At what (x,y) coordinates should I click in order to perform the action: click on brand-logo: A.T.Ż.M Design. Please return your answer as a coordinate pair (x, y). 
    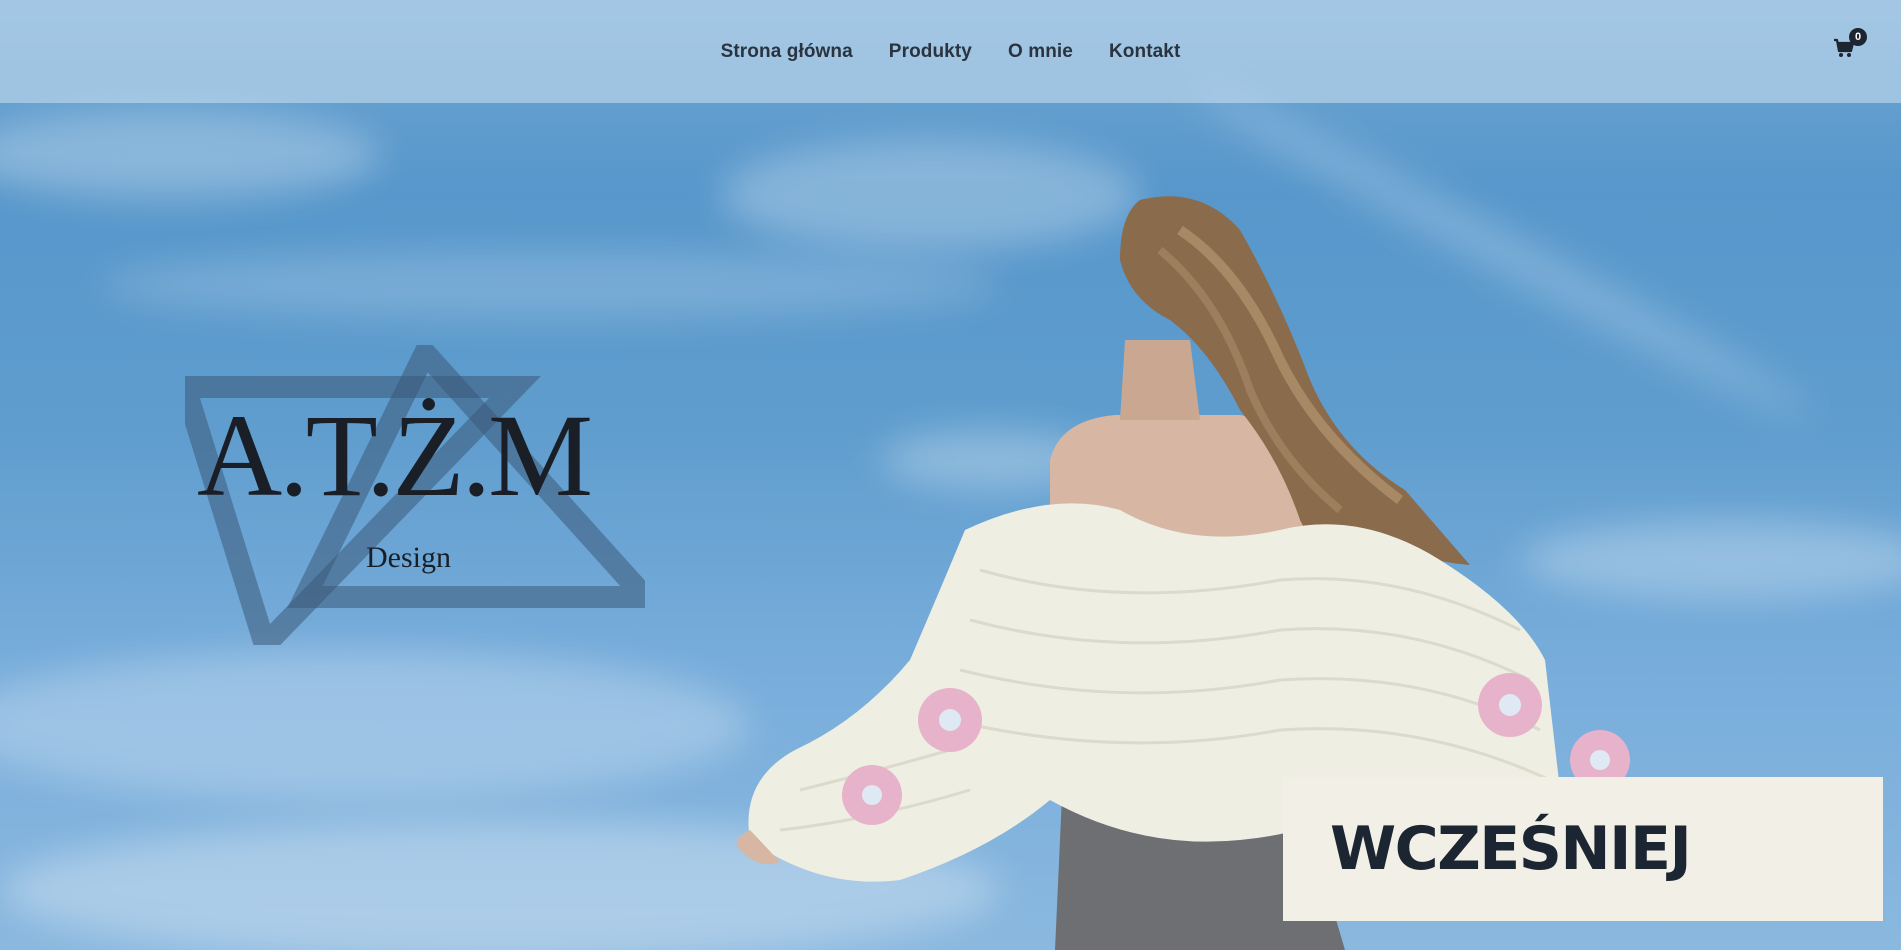
    Looking at the image, I should click on (415, 495).